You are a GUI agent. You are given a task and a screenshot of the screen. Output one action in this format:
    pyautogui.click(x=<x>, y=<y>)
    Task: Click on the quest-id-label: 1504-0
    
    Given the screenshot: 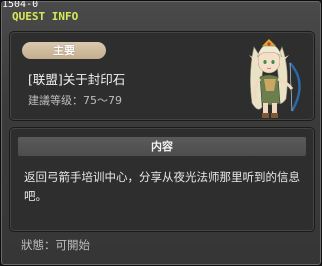 What is the action you would take?
    pyautogui.click(x=20, y=5)
    